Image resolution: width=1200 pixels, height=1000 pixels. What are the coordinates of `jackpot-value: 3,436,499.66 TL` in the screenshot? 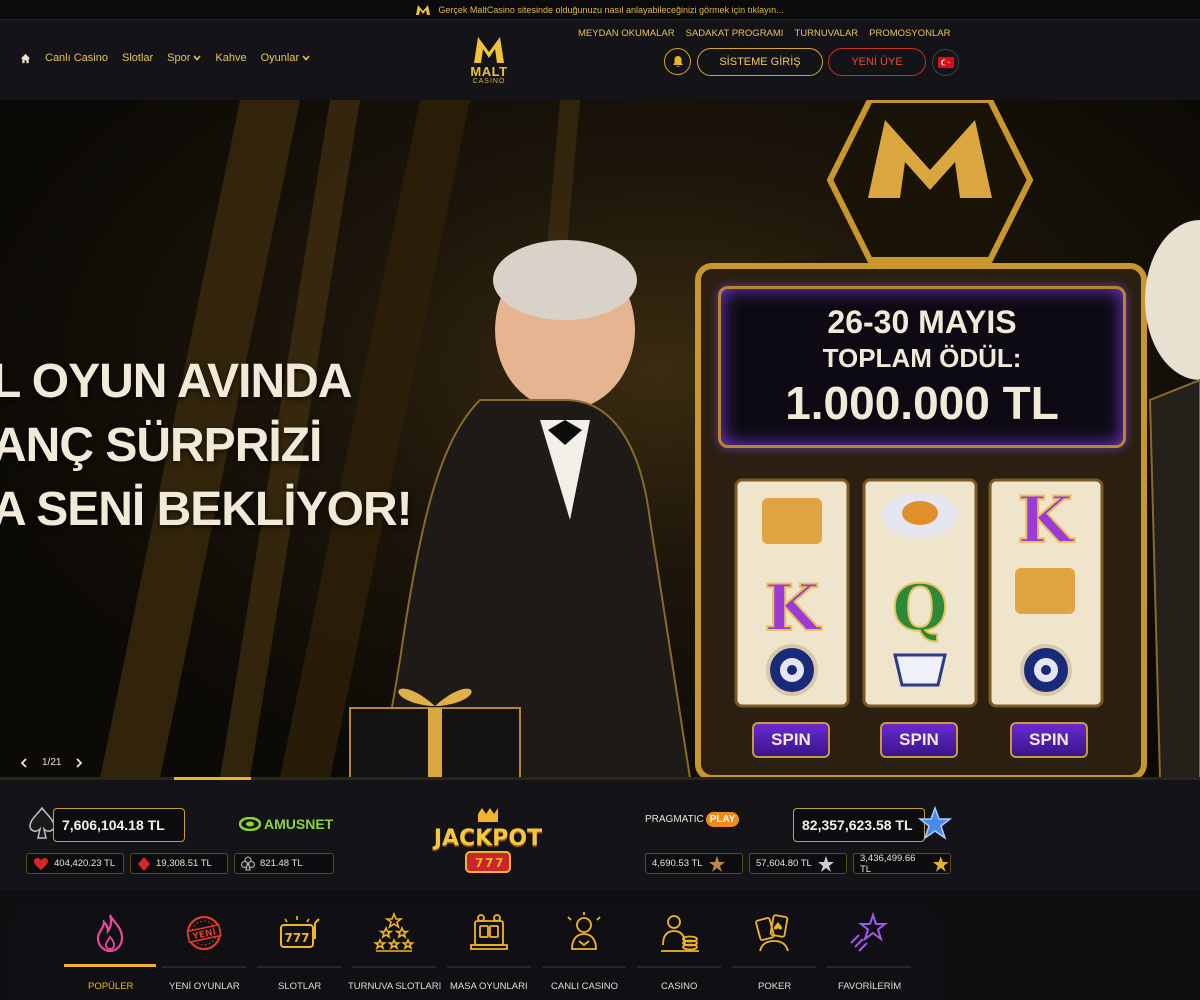 It's located at (888, 863).